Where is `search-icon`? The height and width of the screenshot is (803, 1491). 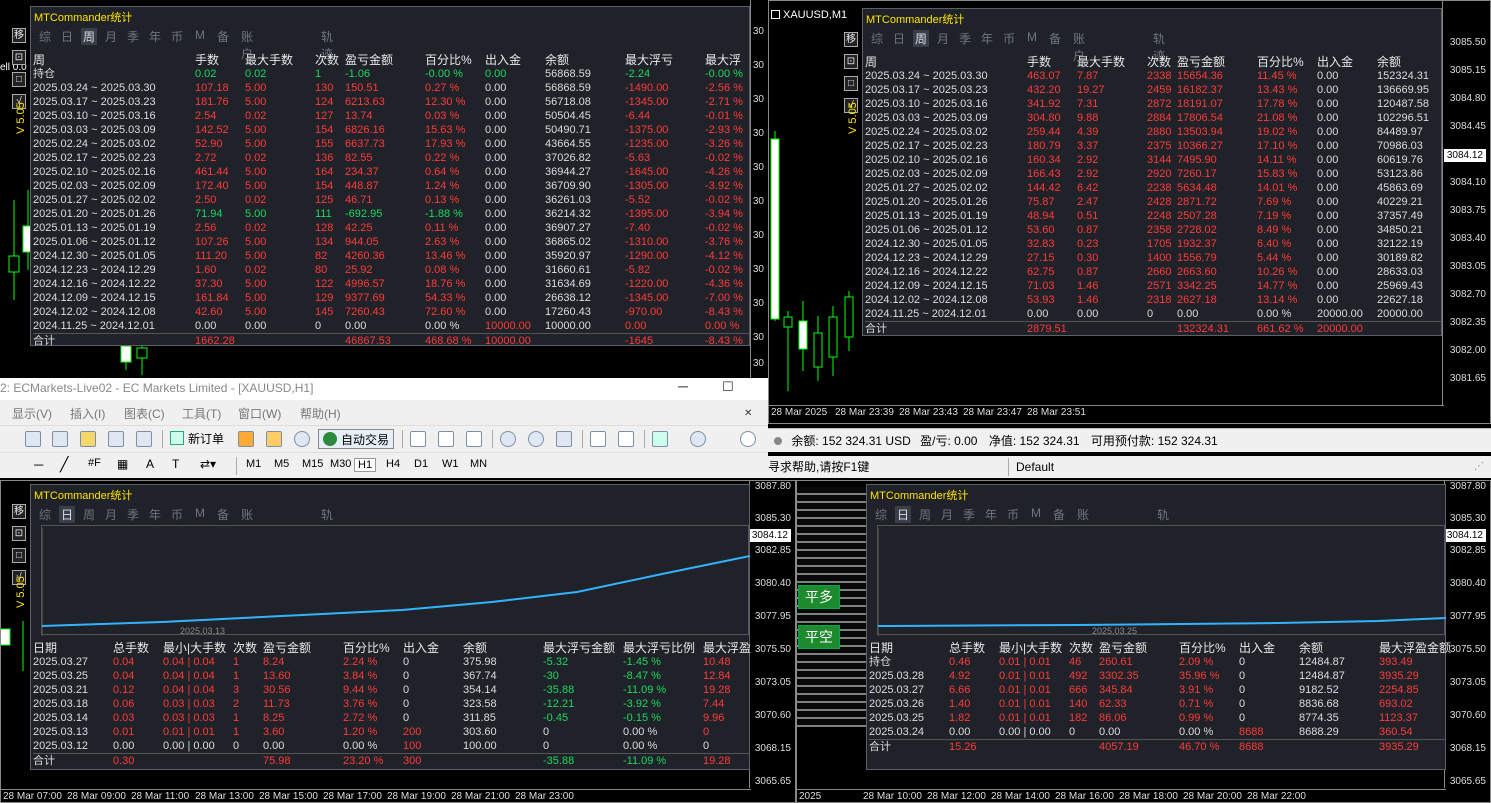 search-icon is located at coordinates (748, 439).